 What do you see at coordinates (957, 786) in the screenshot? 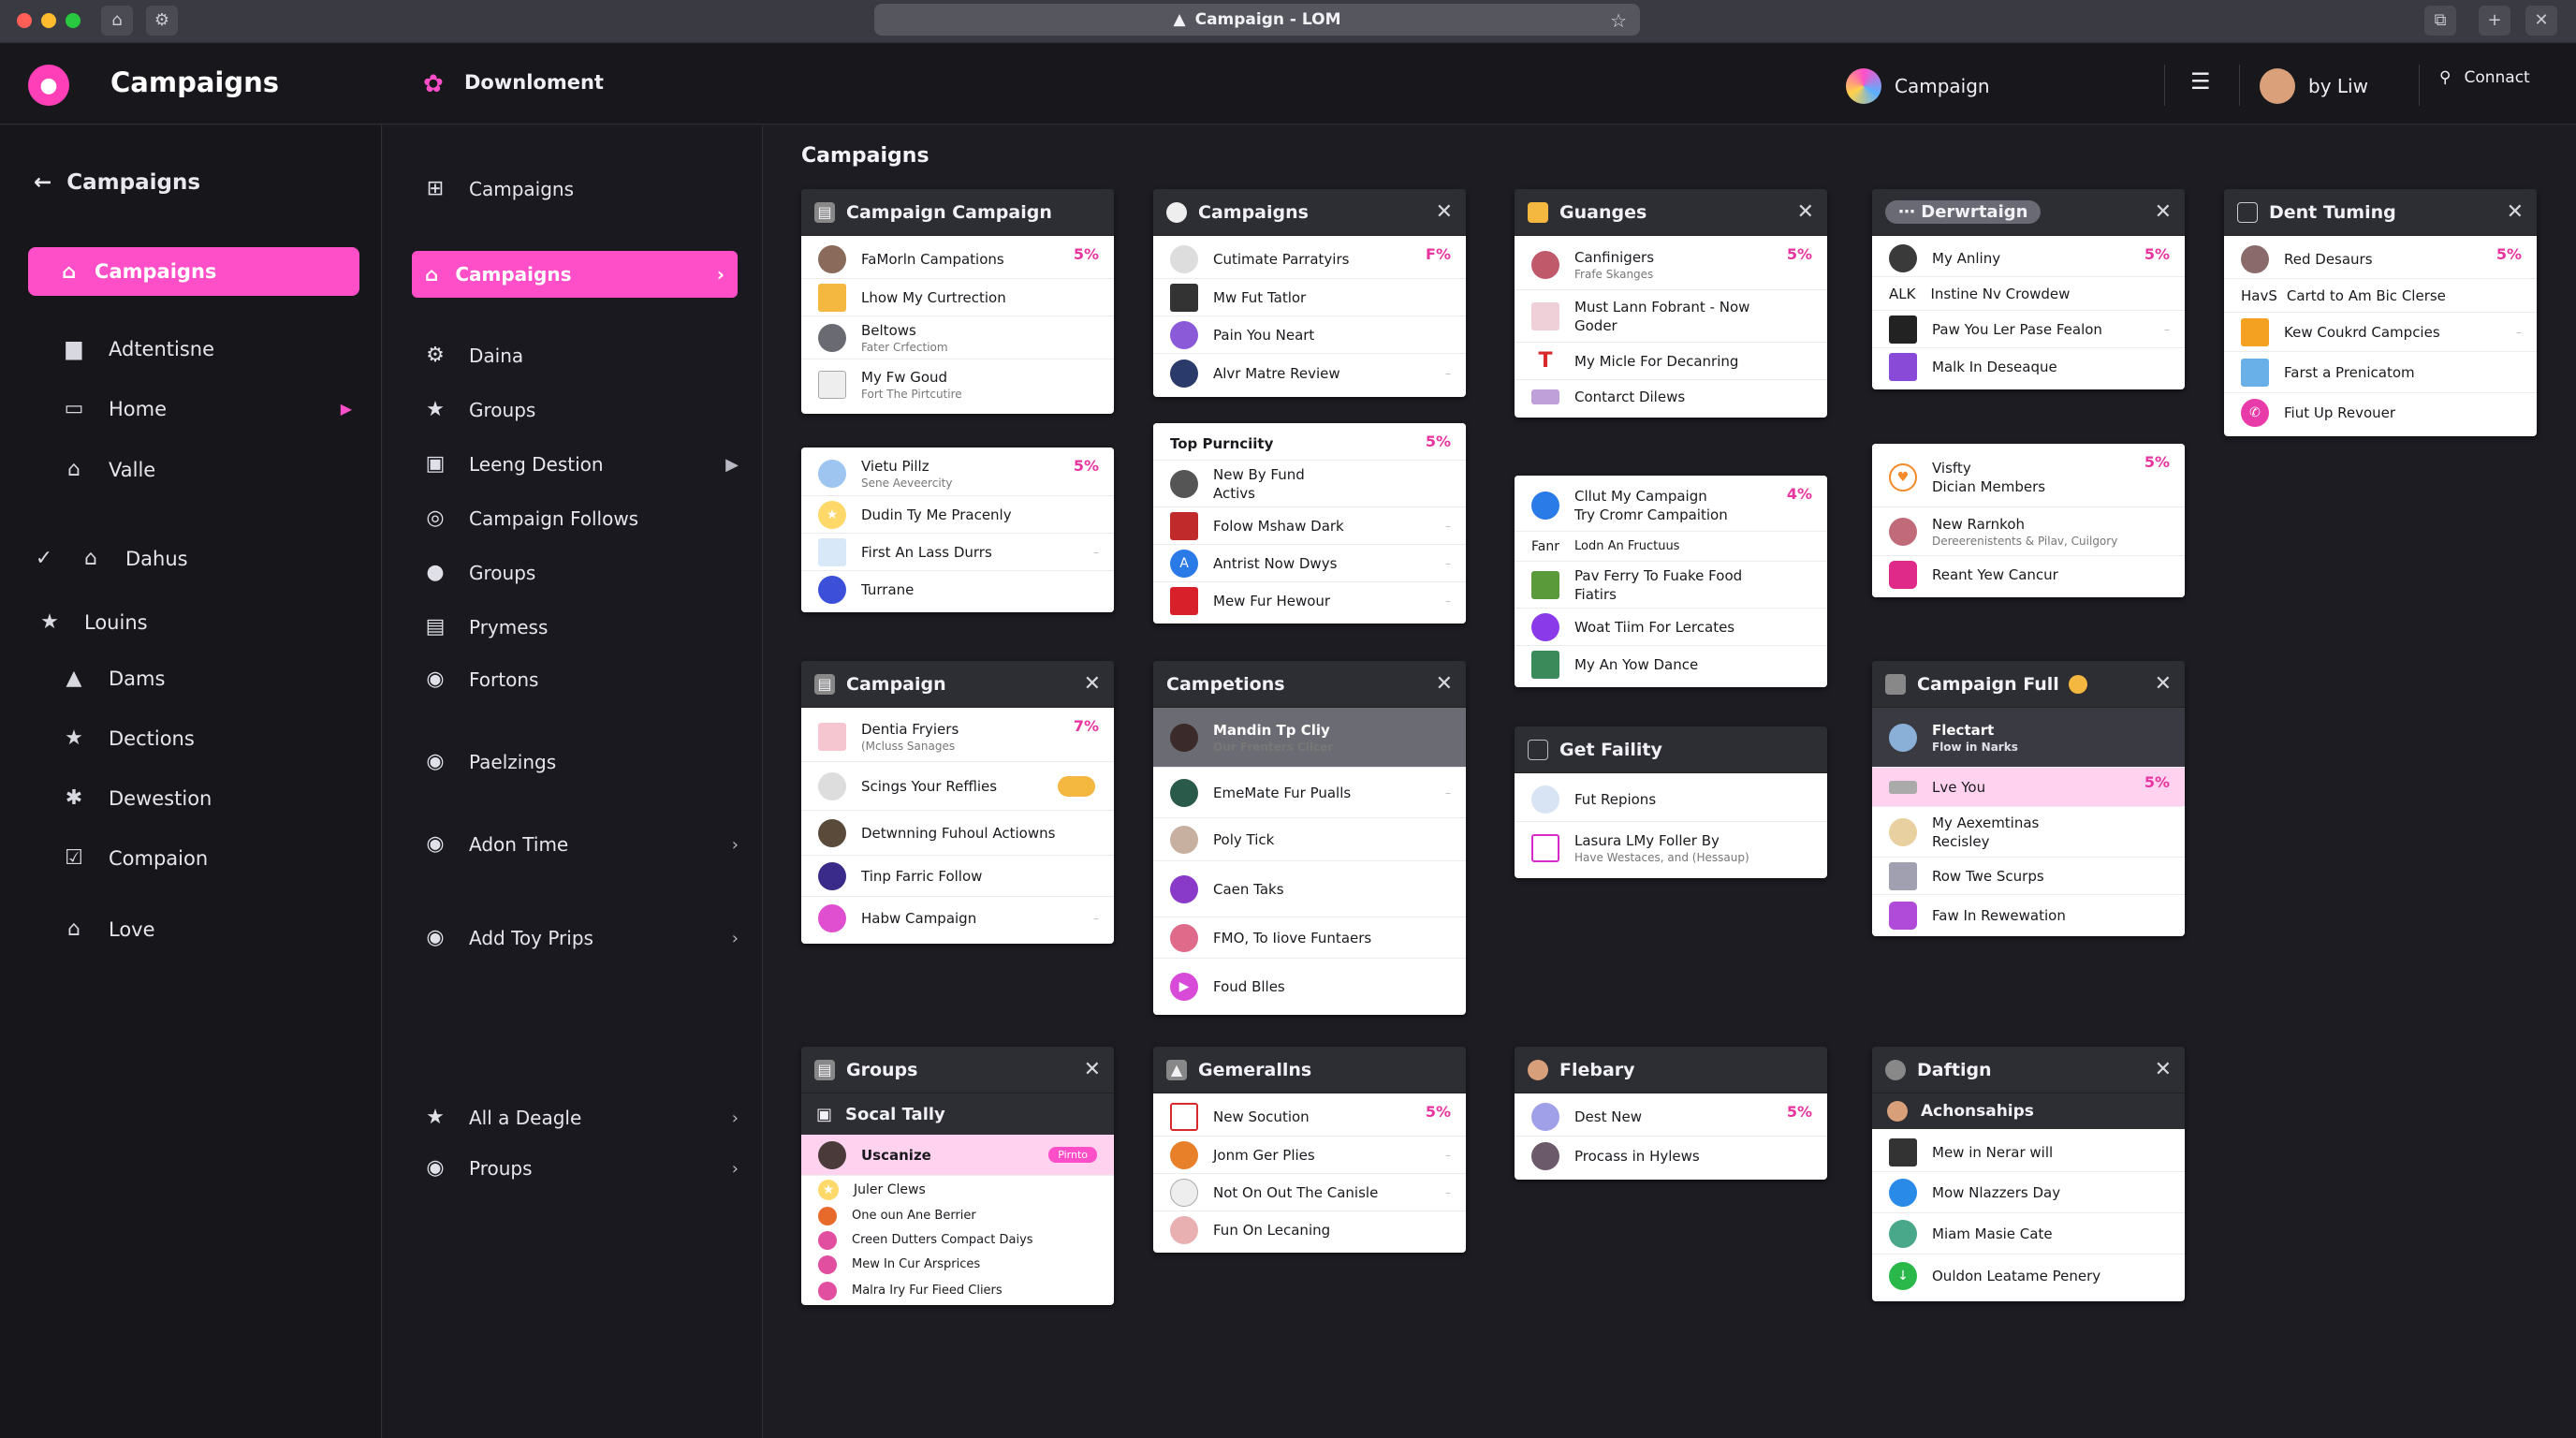
I see `list-item: Scings Your Refflies` at bounding box center [957, 786].